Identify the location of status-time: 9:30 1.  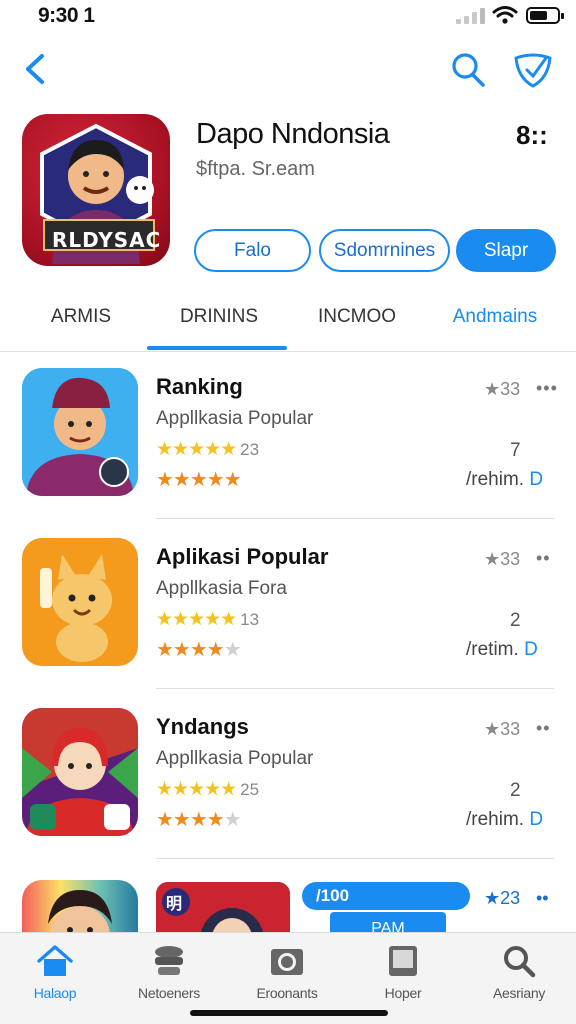
(66, 15).